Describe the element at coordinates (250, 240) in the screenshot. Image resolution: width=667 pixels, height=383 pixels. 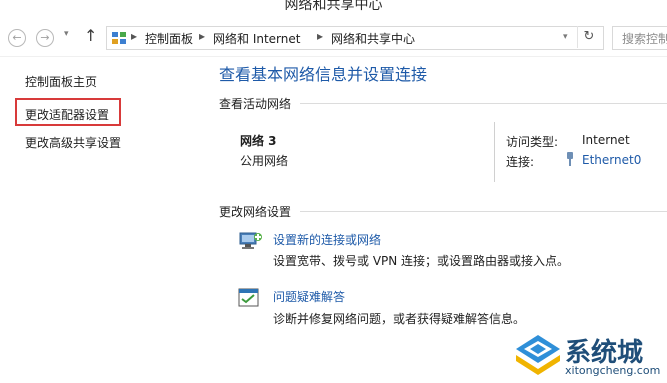
I see `network-setup-icon` at that location.